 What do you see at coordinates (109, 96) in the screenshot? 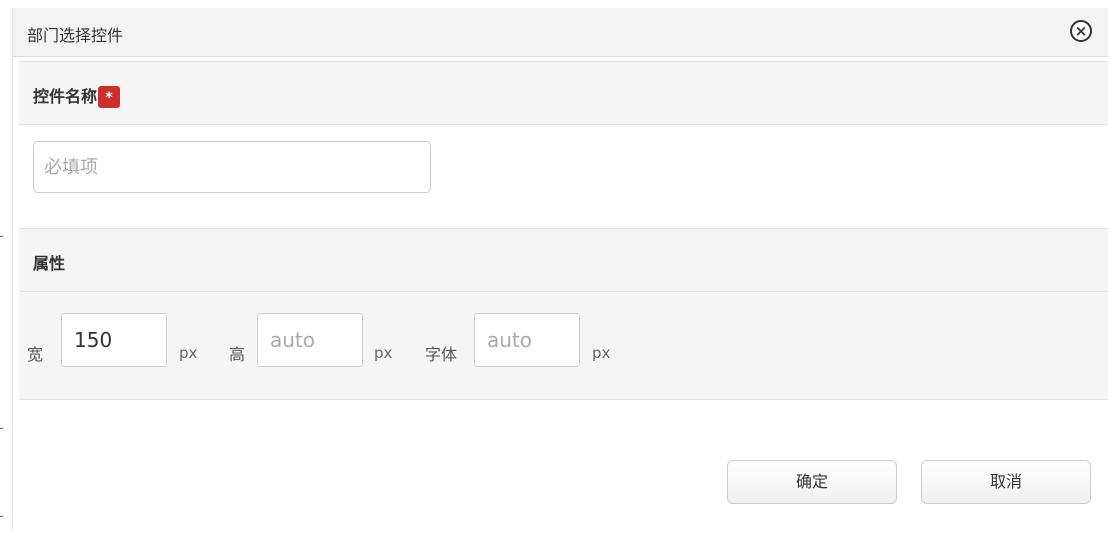
I see `required-icon: *` at bounding box center [109, 96].